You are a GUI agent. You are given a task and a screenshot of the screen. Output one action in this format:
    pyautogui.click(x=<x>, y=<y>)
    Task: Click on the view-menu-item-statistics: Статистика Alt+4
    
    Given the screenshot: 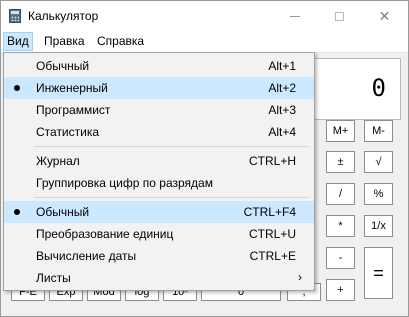 What is the action you would take?
    pyautogui.click(x=159, y=132)
    